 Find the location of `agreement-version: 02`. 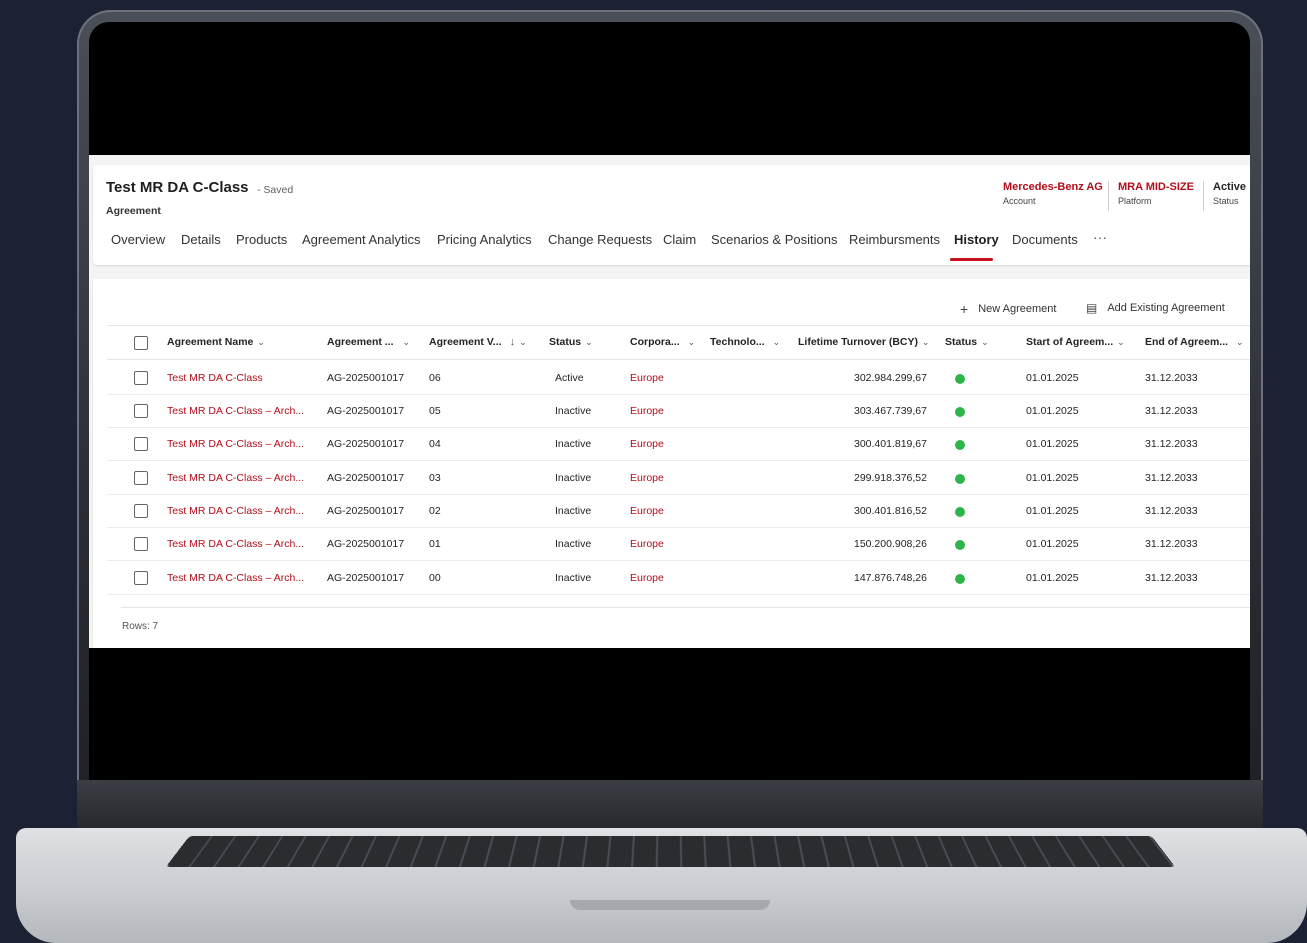

agreement-version: 02 is located at coordinates (435, 511).